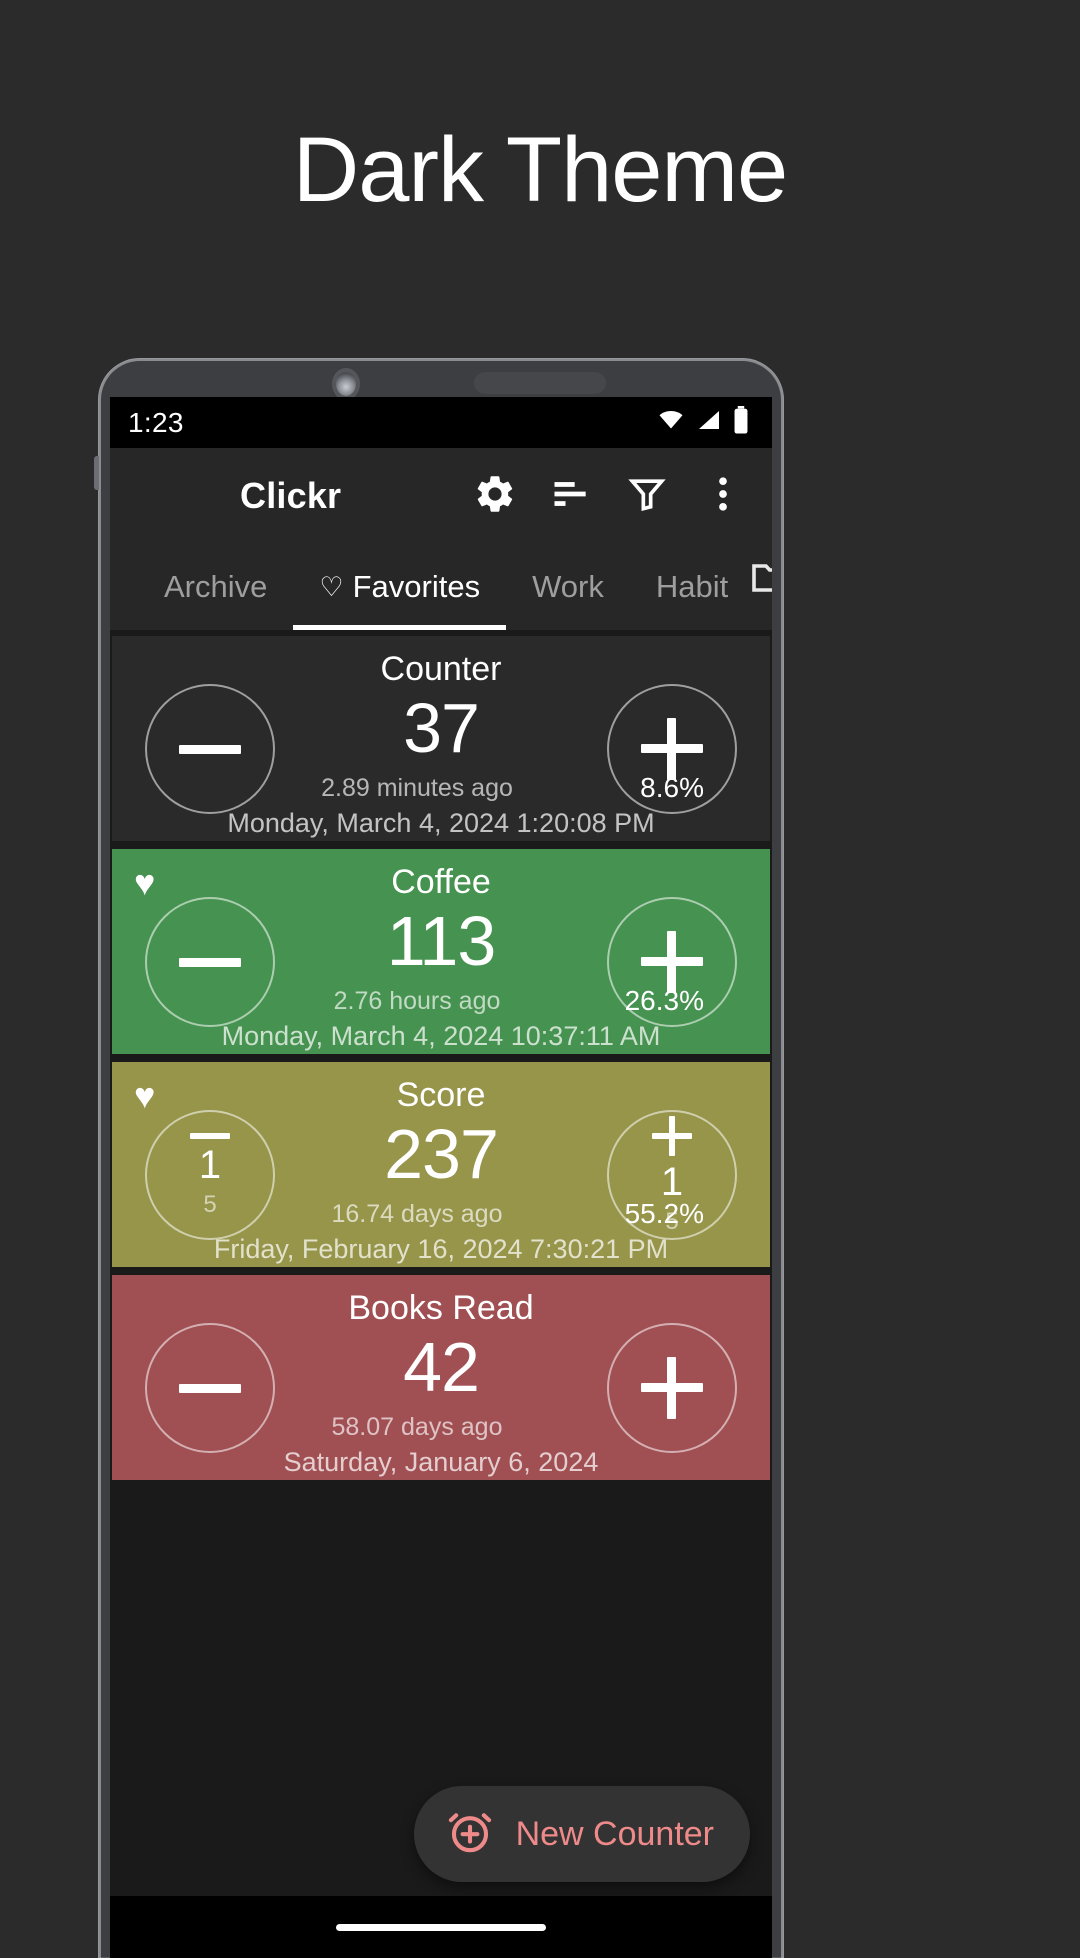 The image size is (1080, 1958). What do you see at coordinates (346, 384) in the screenshot?
I see `front-camera-icon` at bounding box center [346, 384].